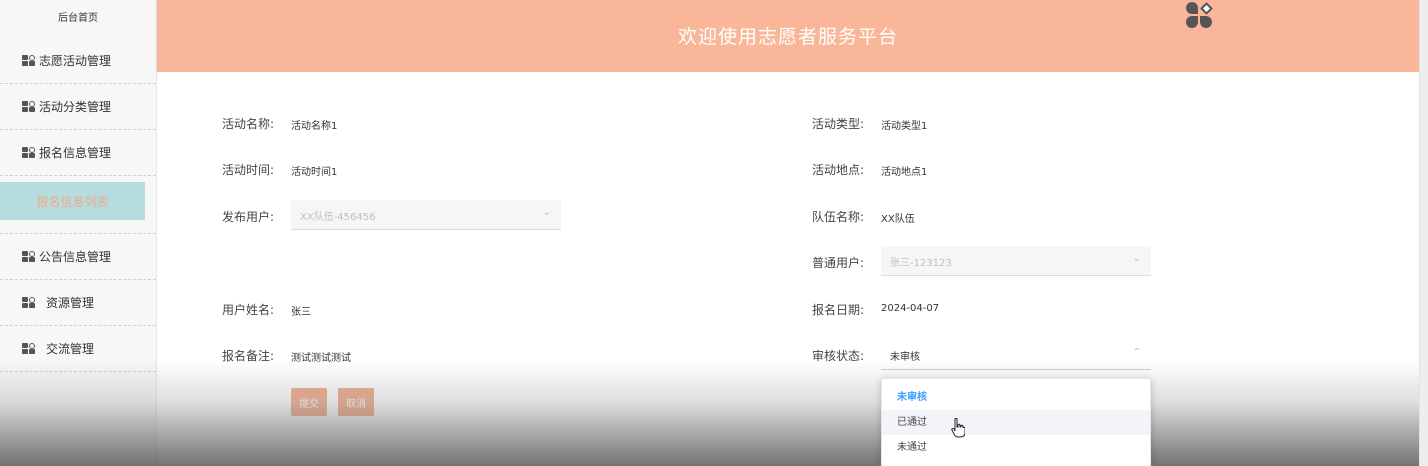 The width and height of the screenshot is (1428, 466). I want to click on publisher-label: 发布用户:, so click(248, 217).